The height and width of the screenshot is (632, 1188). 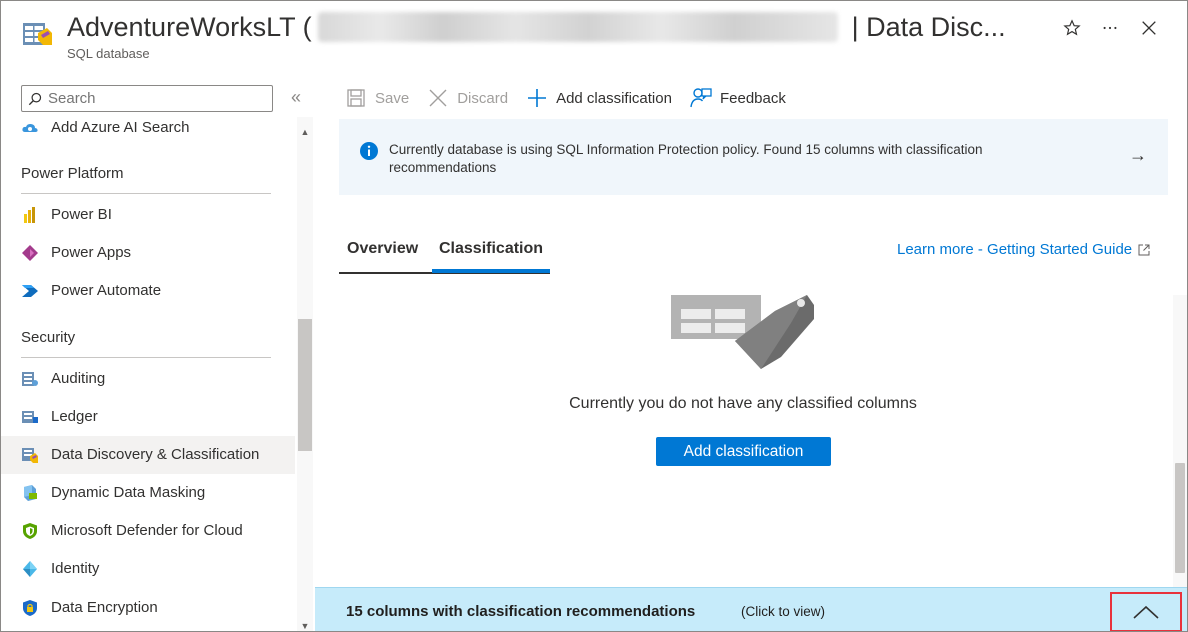 What do you see at coordinates (108, 53) in the screenshot?
I see `page-subtitle: SQL database` at bounding box center [108, 53].